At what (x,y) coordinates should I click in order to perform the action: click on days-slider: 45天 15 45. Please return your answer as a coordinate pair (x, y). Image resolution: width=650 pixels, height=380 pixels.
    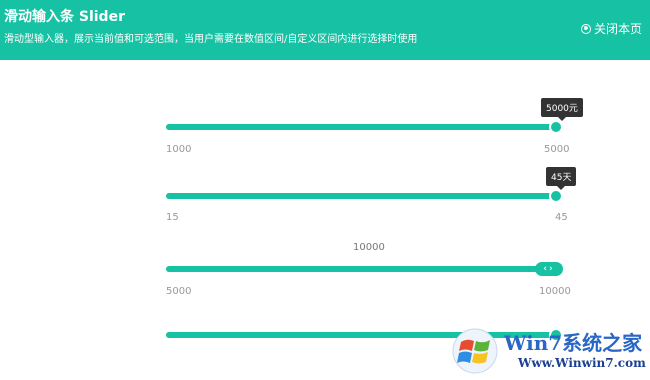
    Looking at the image, I should click on (371, 197).